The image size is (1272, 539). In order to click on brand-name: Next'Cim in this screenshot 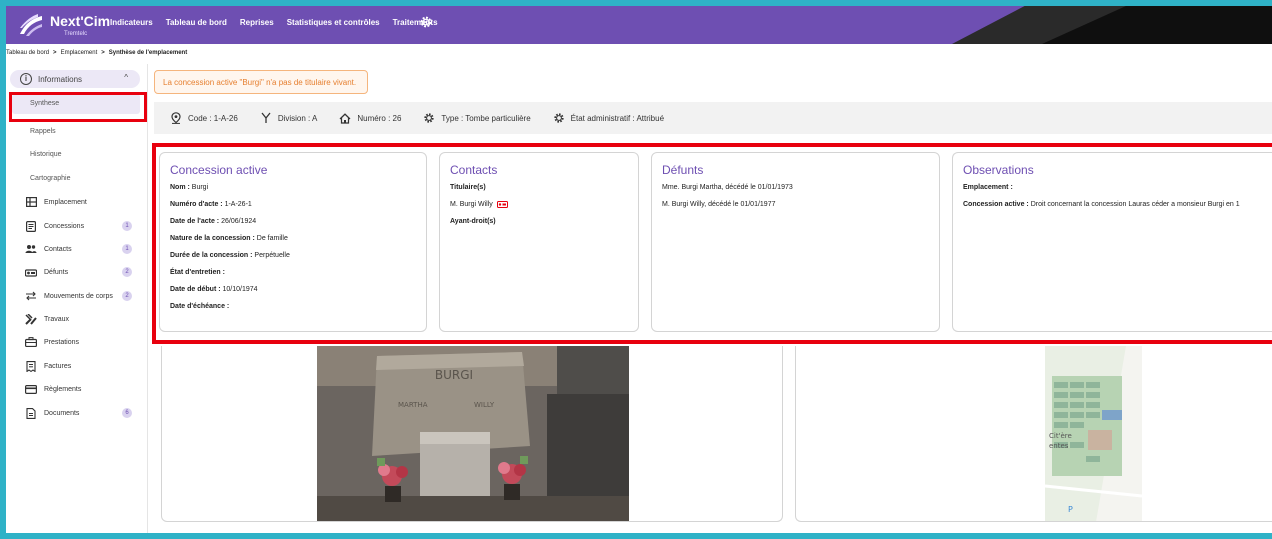, I will do `click(80, 21)`.